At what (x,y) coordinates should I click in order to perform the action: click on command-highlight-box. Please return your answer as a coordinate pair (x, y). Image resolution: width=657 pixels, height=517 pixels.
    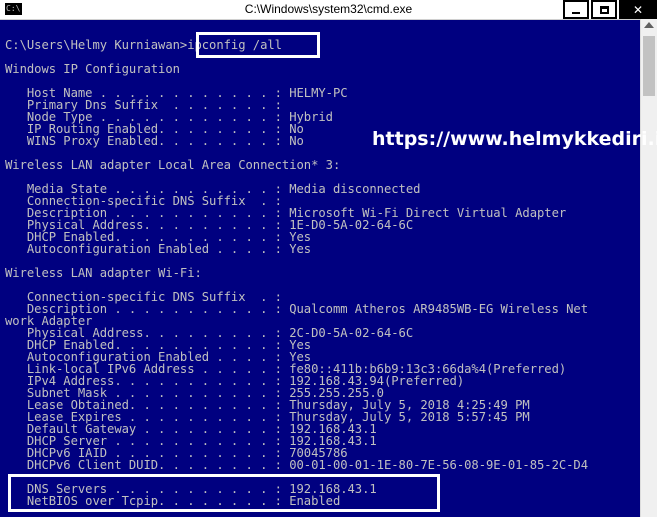
    Looking at the image, I should click on (258, 45).